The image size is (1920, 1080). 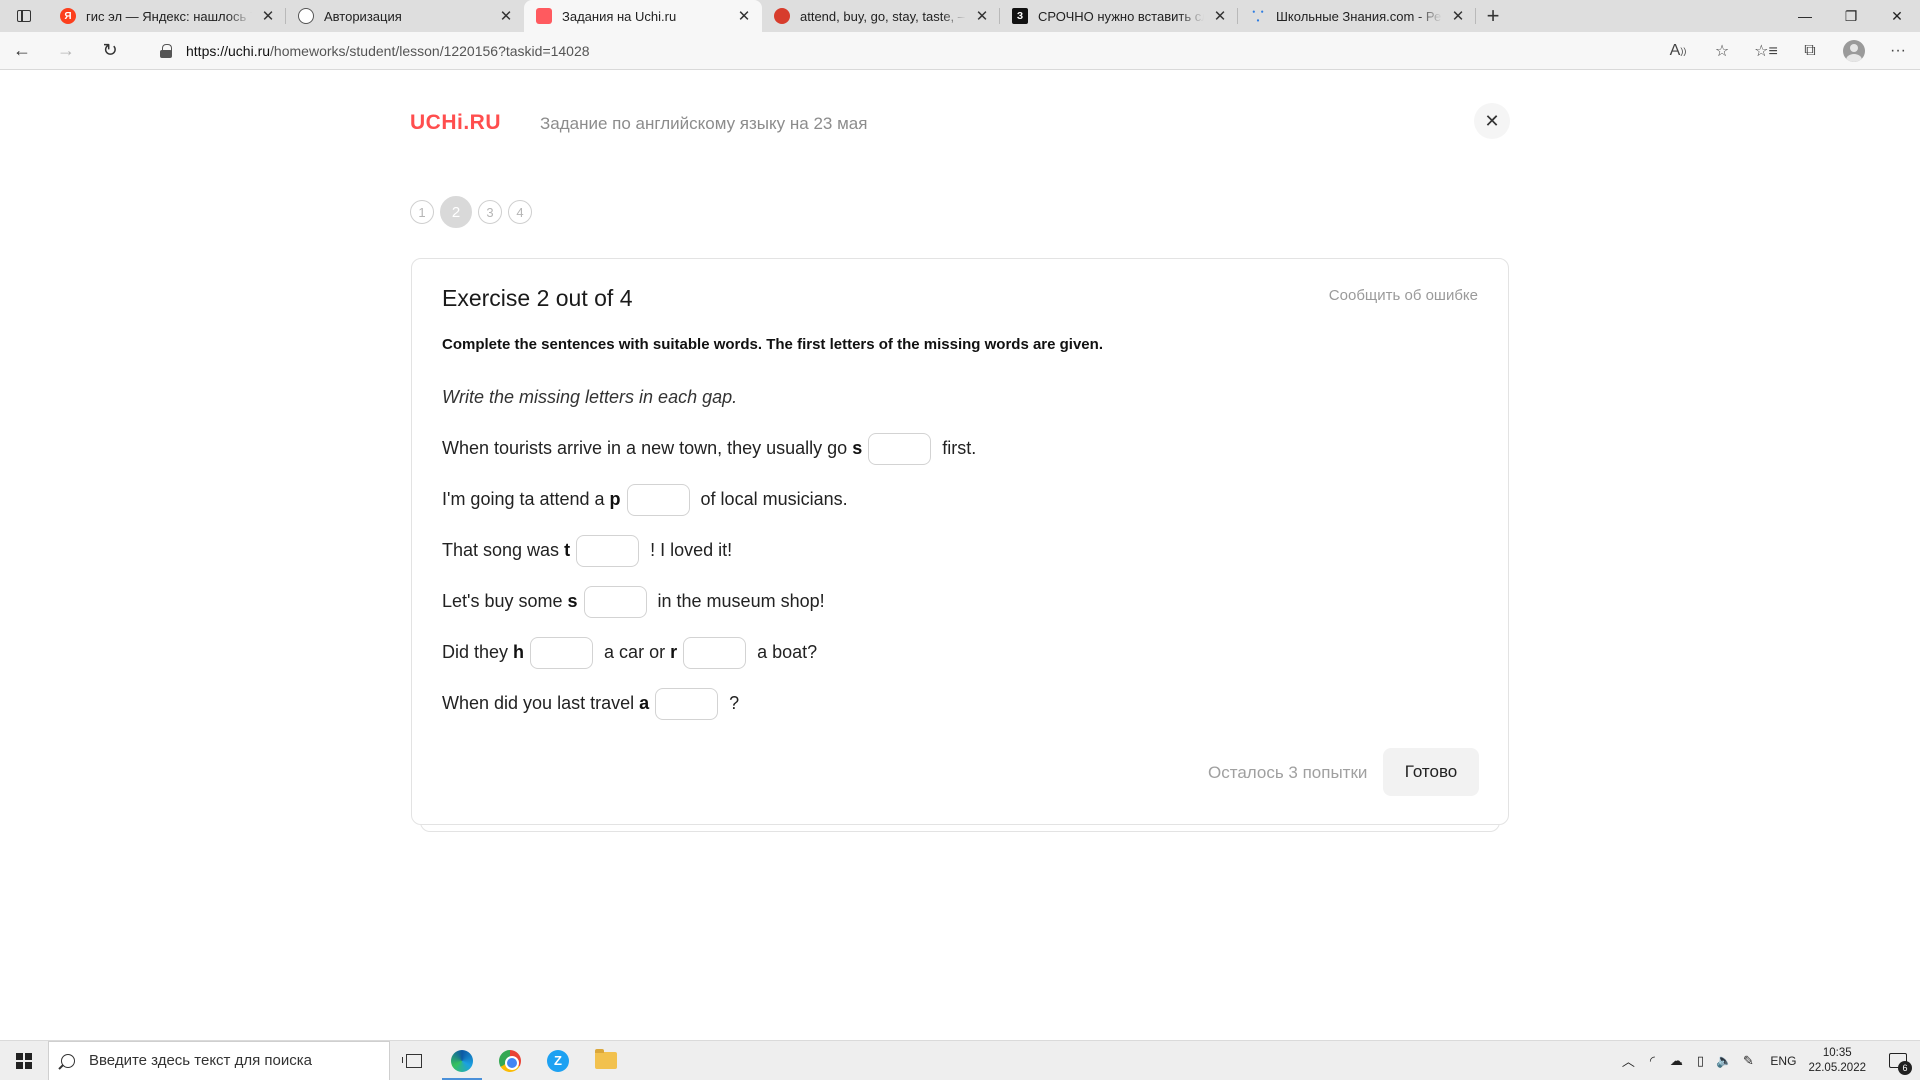 What do you see at coordinates (422, 212) in the screenshot?
I see `step-1: 1` at bounding box center [422, 212].